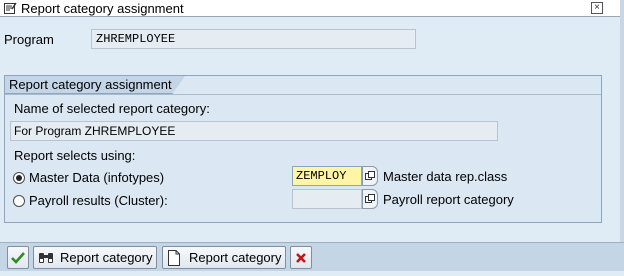 This screenshot has width=624, height=276. What do you see at coordinates (97, 177) in the screenshot?
I see `master-data-label: Master Data (infotypes)` at bounding box center [97, 177].